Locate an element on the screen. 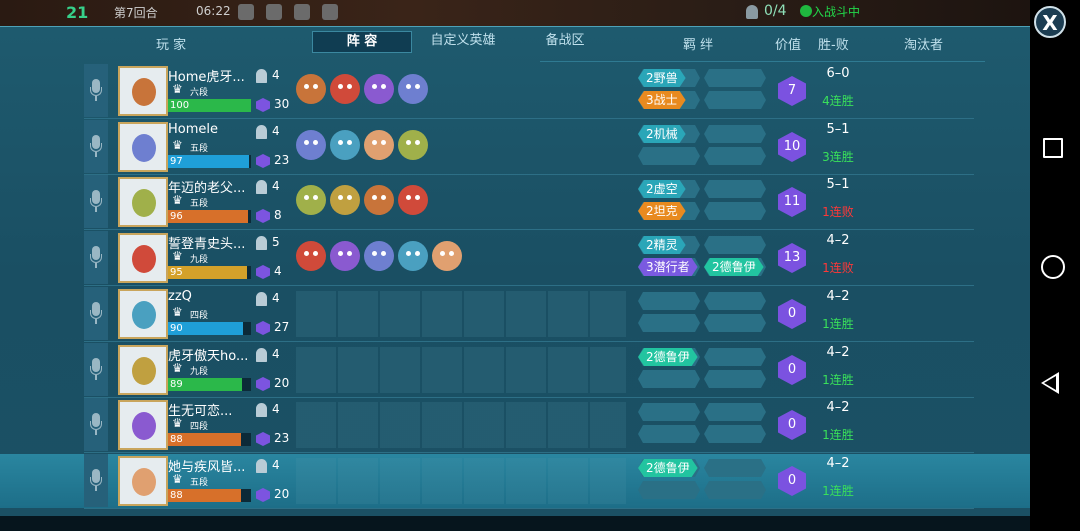  gold-value: 20 is located at coordinates (282, 383).